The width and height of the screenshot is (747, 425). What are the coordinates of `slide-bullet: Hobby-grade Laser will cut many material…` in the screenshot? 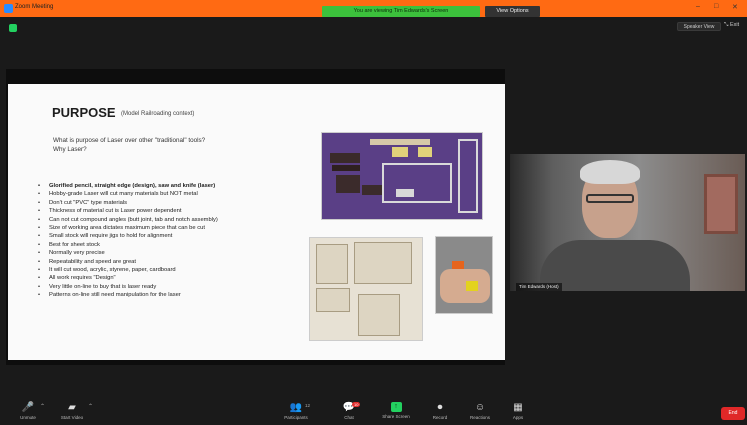 It's located at (173, 194).